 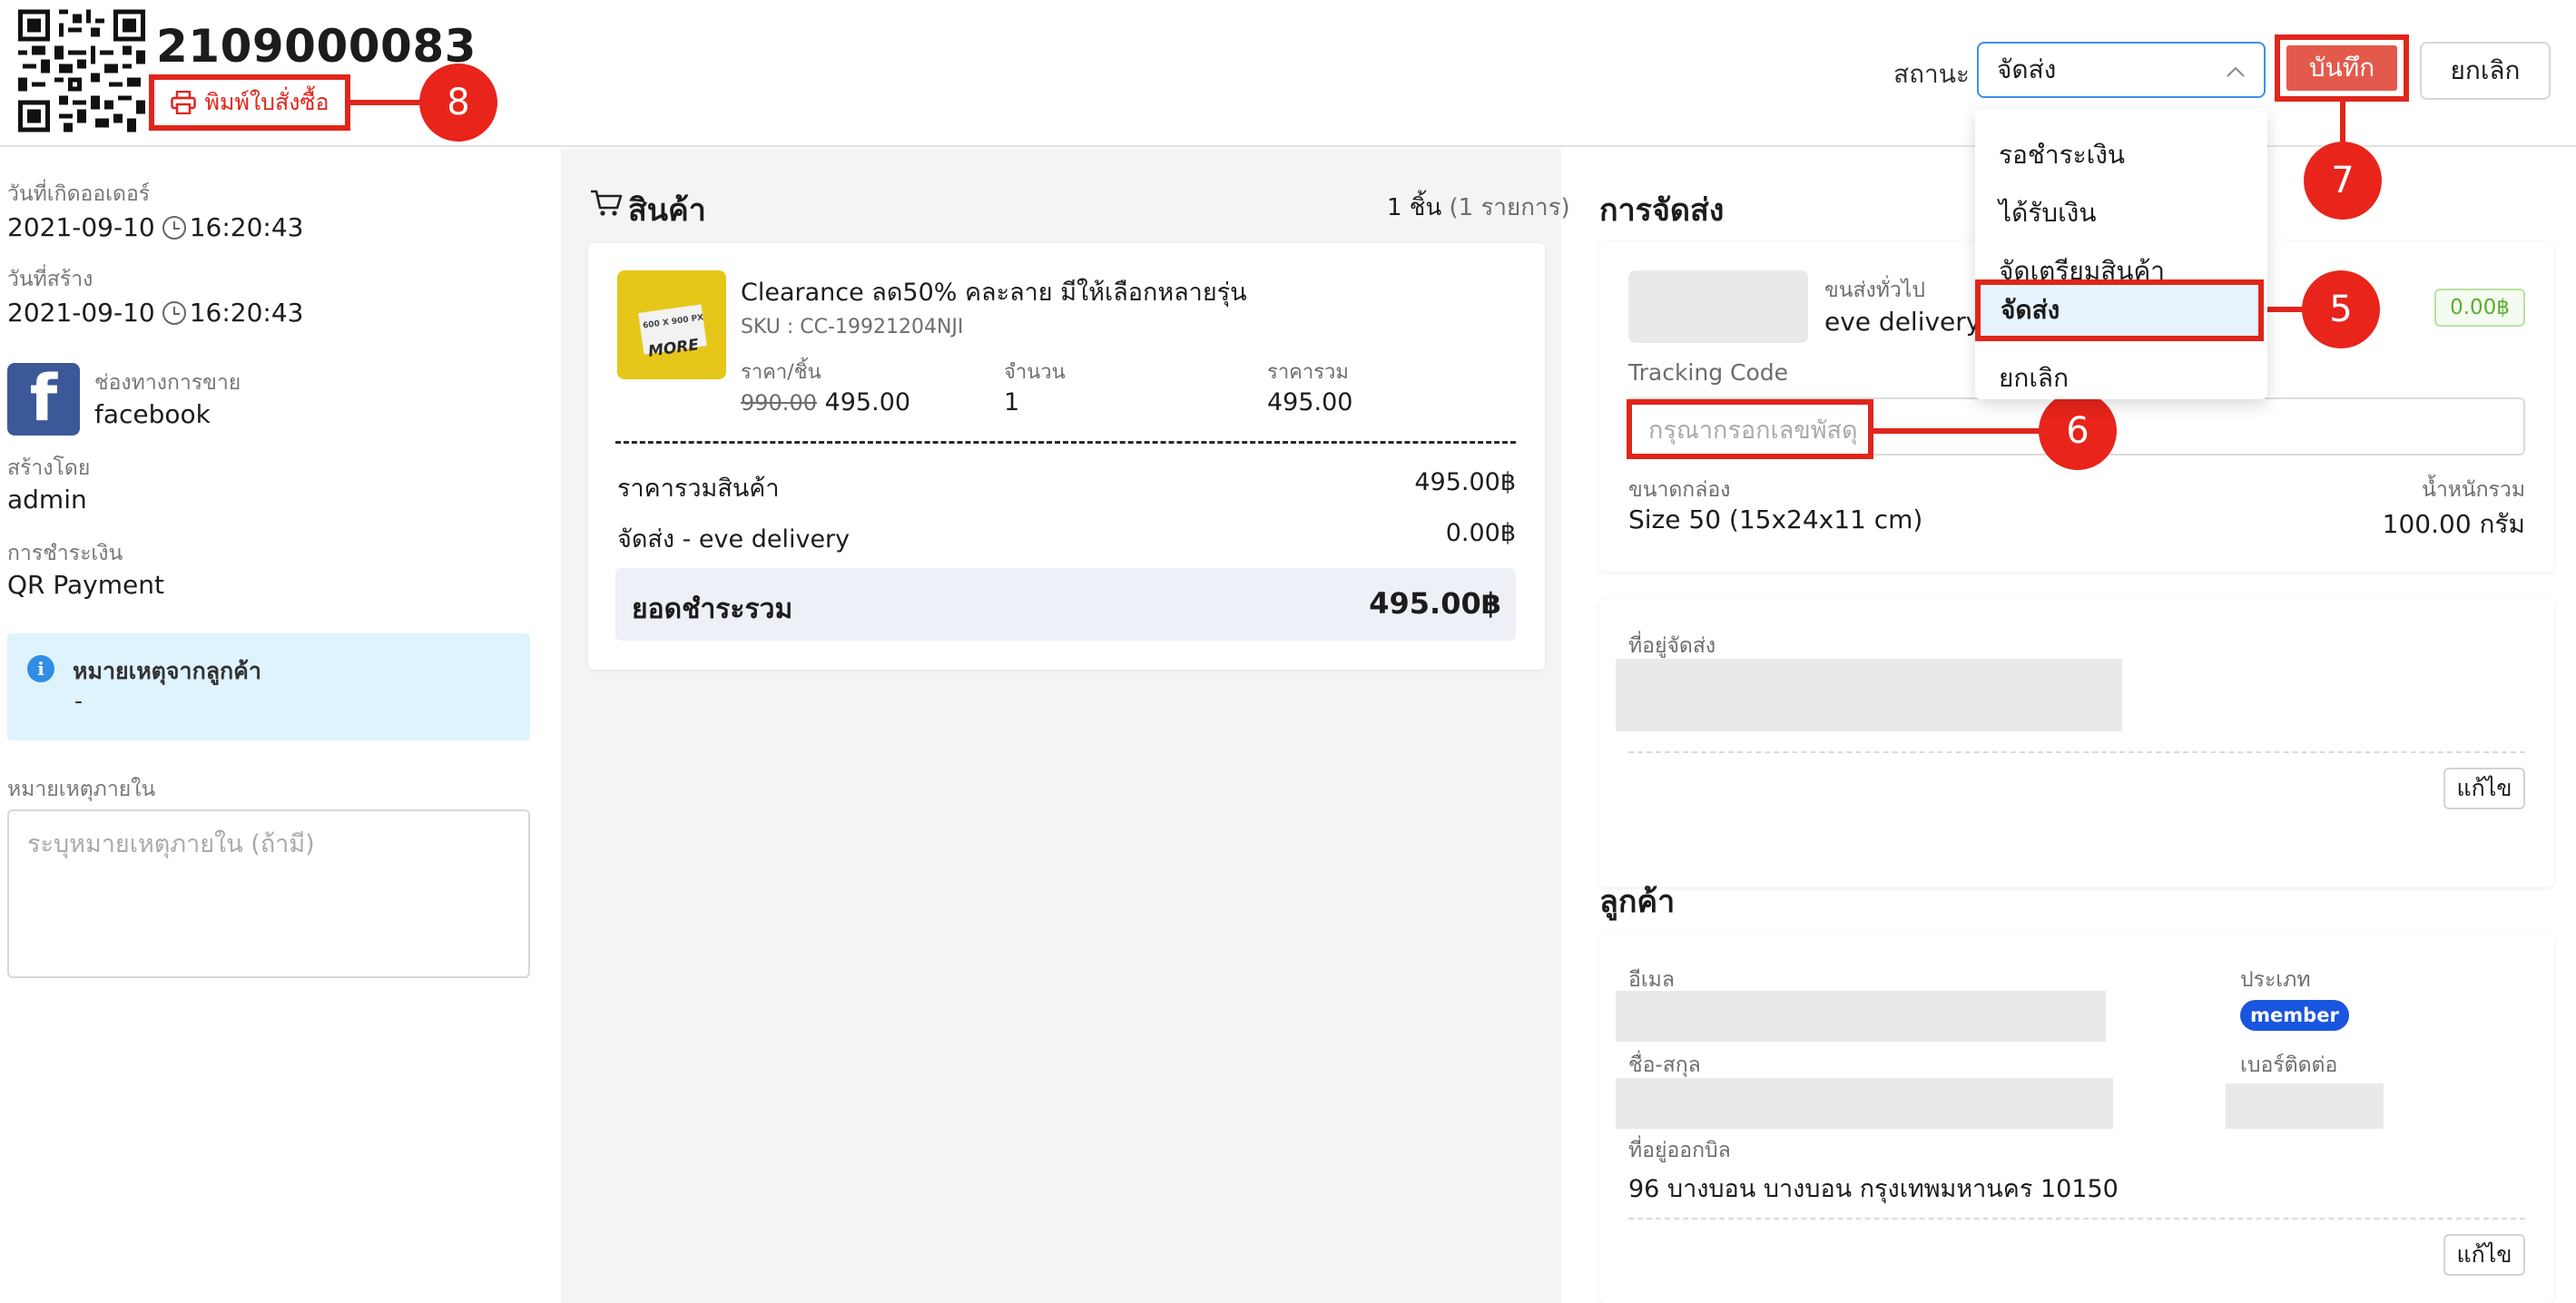 What do you see at coordinates (1637, 902) in the screenshot?
I see `customer-title: ลูกค้า` at bounding box center [1637, 902].